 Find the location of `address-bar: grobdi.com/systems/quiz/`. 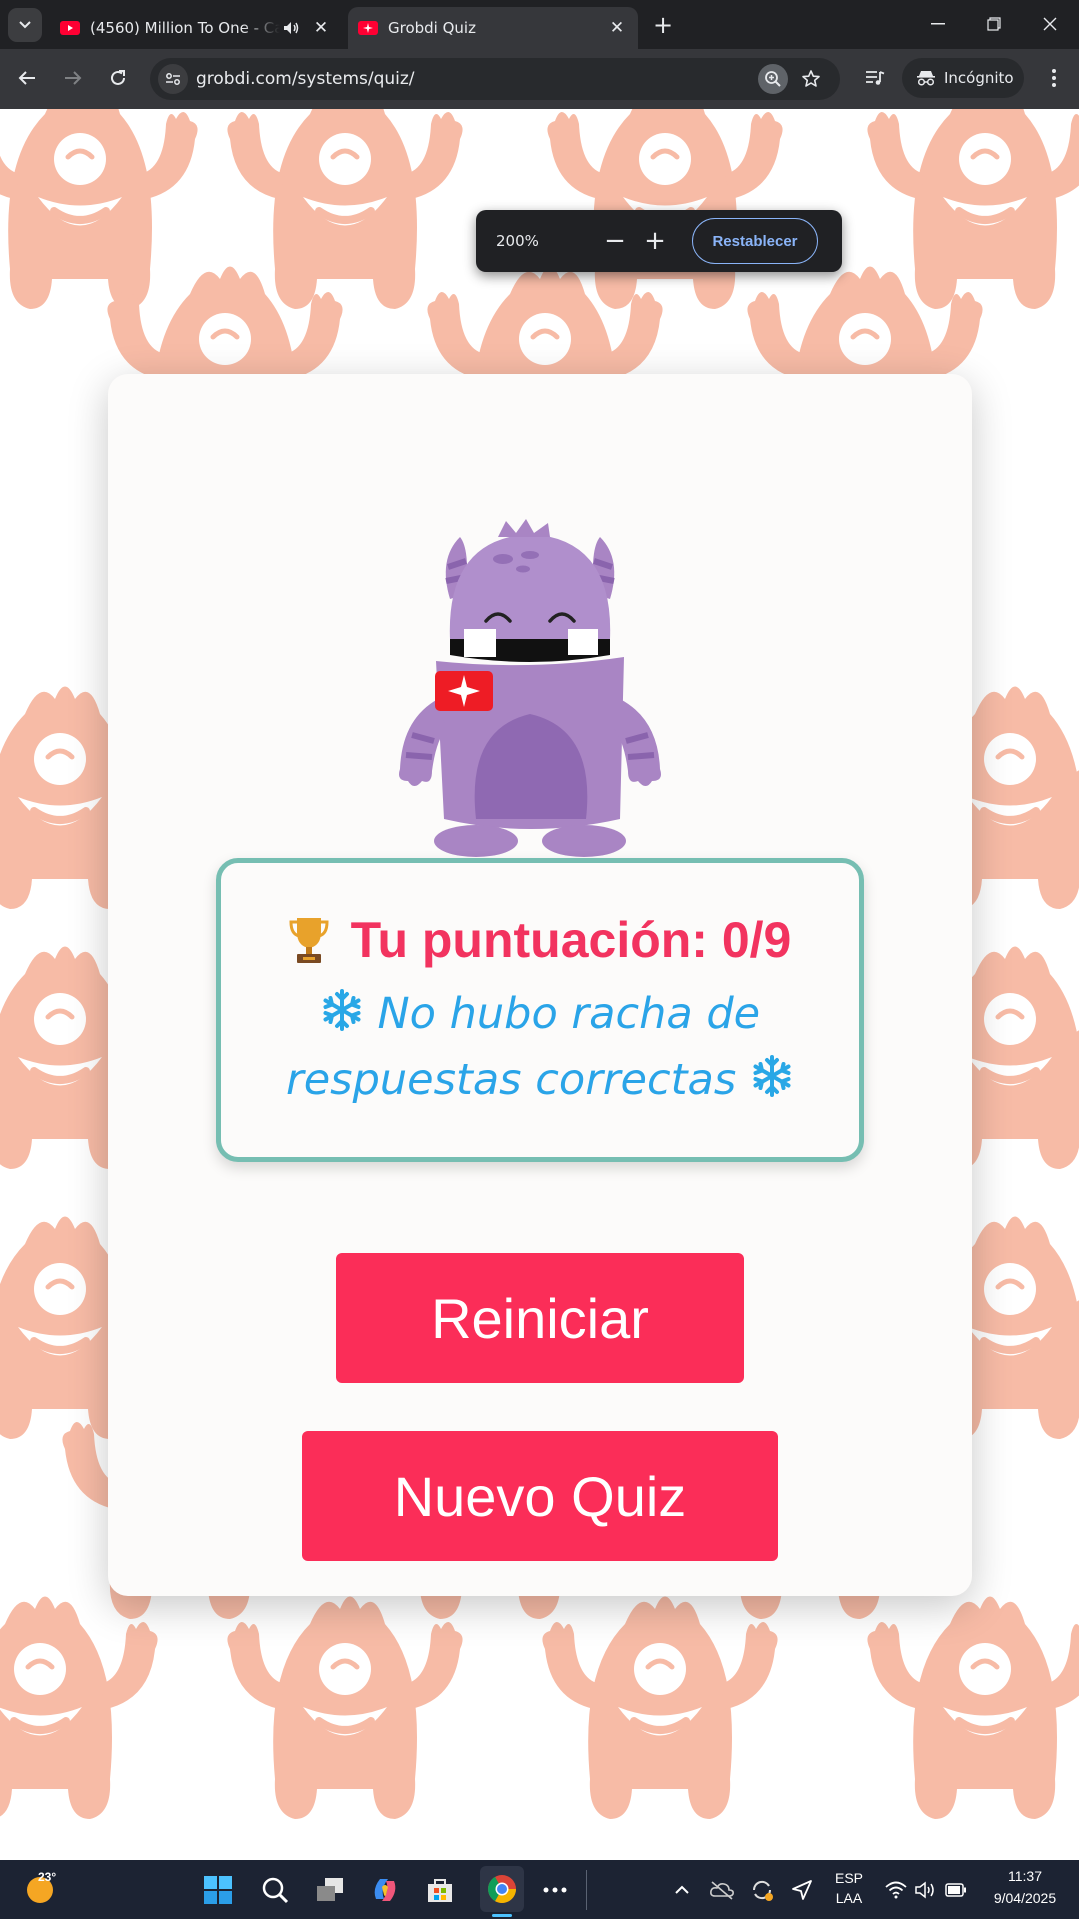

address-bar: grobdi.com/systems/quiz/ is located at coordinates (495, 79).